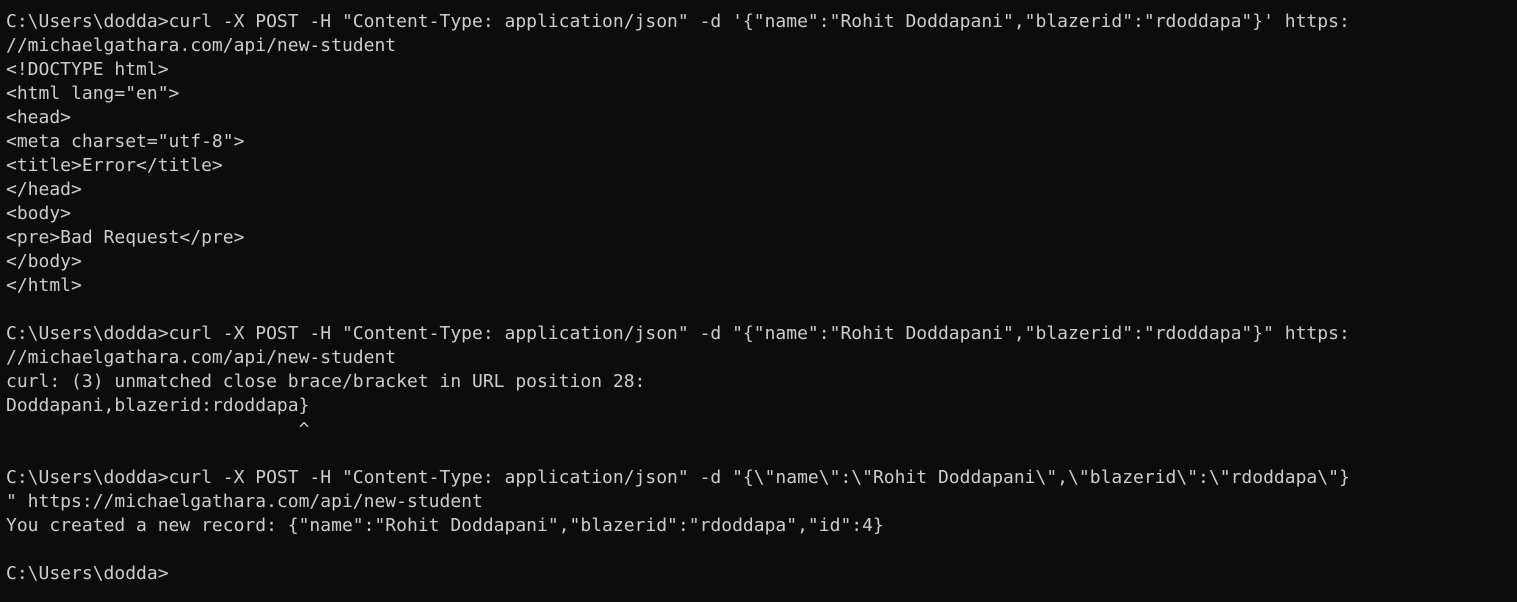 This screenshot has width=1517, height=602. I want to click on terminal-line: </head>, so click(44, 189).